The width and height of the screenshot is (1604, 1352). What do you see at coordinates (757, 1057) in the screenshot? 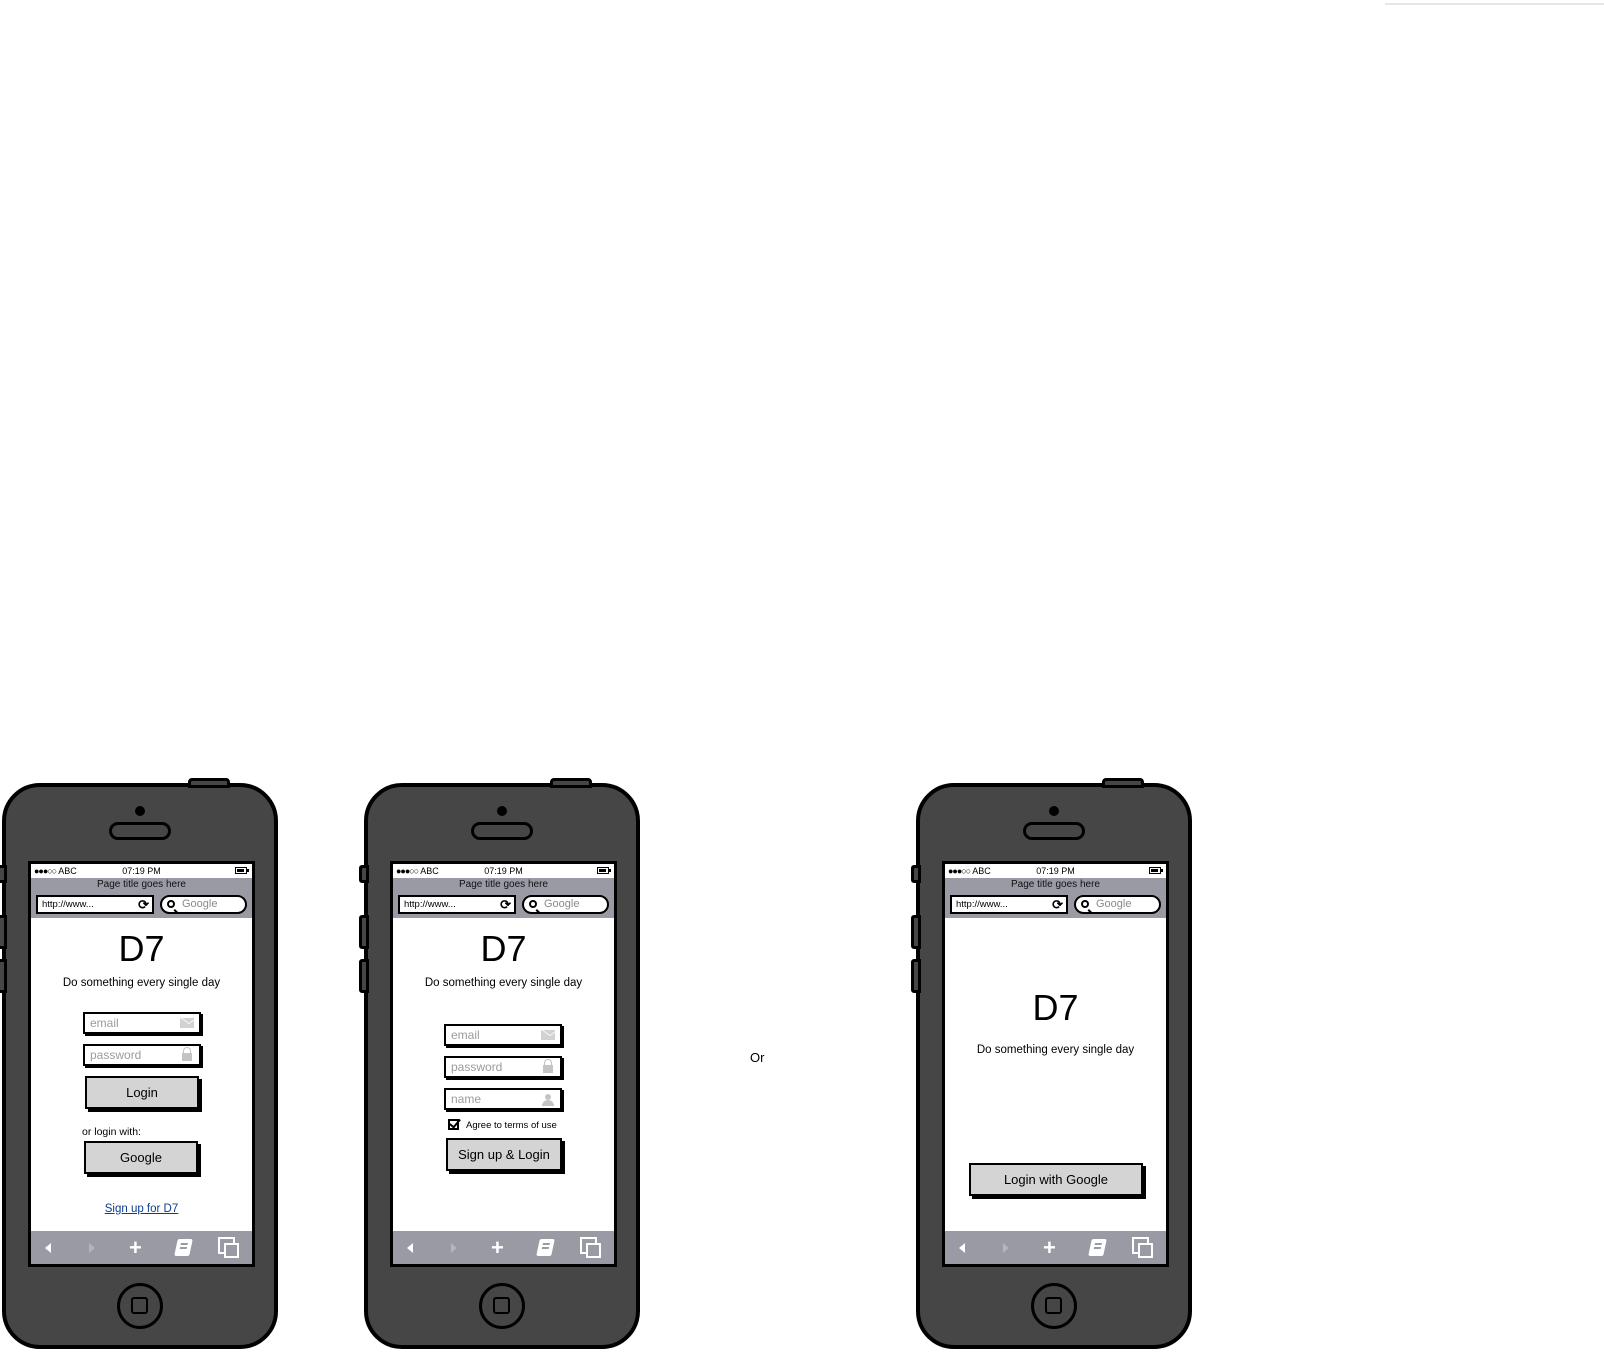
I see `or-separator: Or` at bounding box center [757, 1057].